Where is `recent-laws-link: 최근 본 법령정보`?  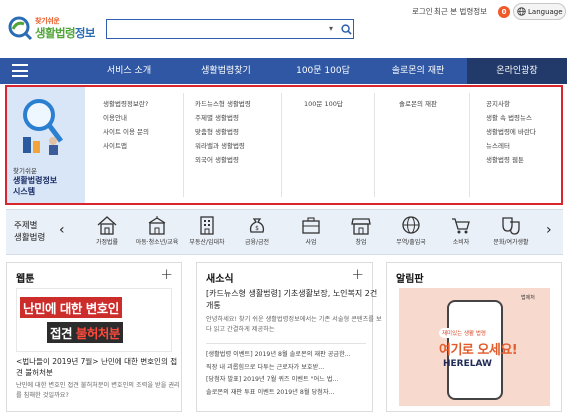
recent-laws-link: 최근 본 법령정보 is located at coordinates (460, 12).